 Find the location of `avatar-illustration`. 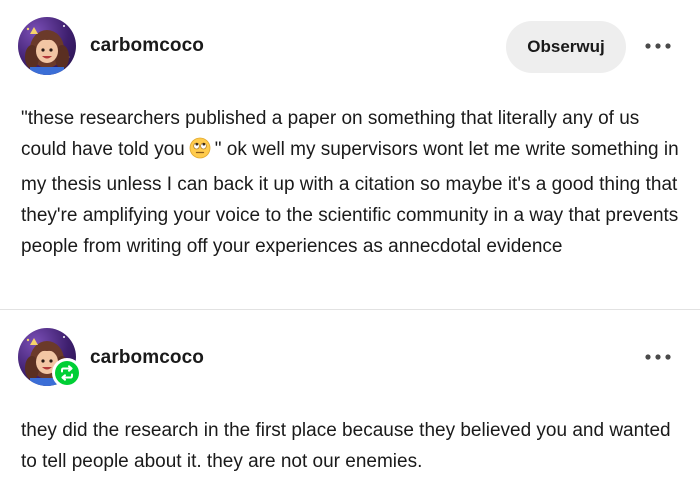

avatar-illustration is located at coordinates (47, 50).